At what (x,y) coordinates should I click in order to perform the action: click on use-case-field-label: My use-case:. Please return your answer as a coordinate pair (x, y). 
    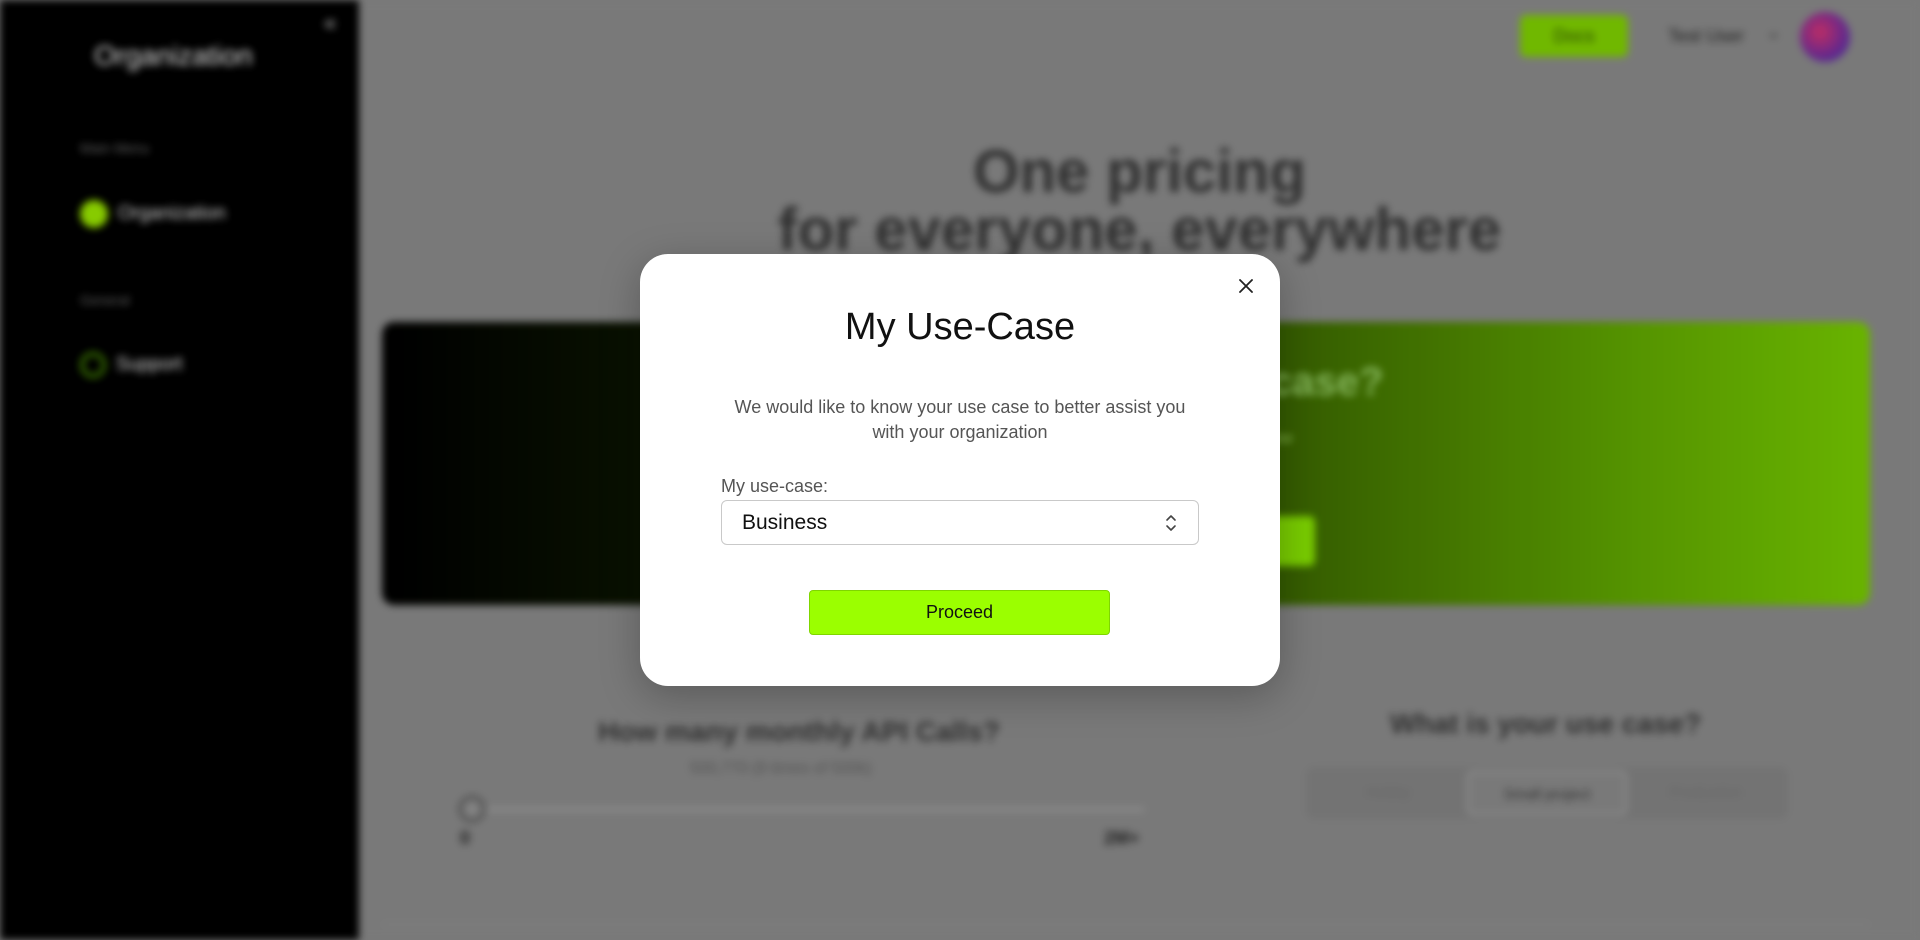
    Looking at the image, I should click on (775, 486).